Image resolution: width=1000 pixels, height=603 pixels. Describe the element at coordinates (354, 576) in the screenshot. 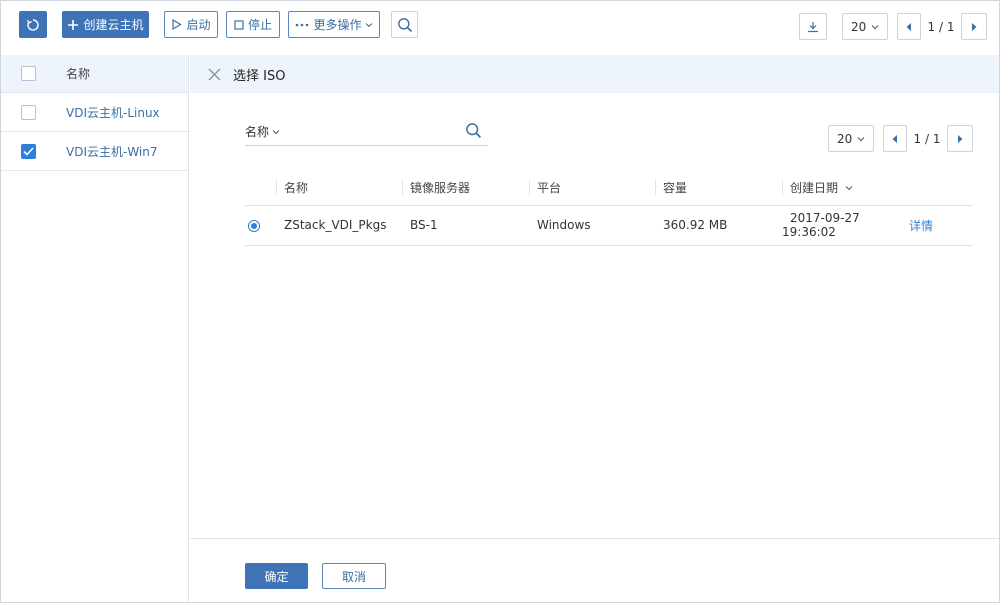

I see `cancel-button: 取消` at that location.